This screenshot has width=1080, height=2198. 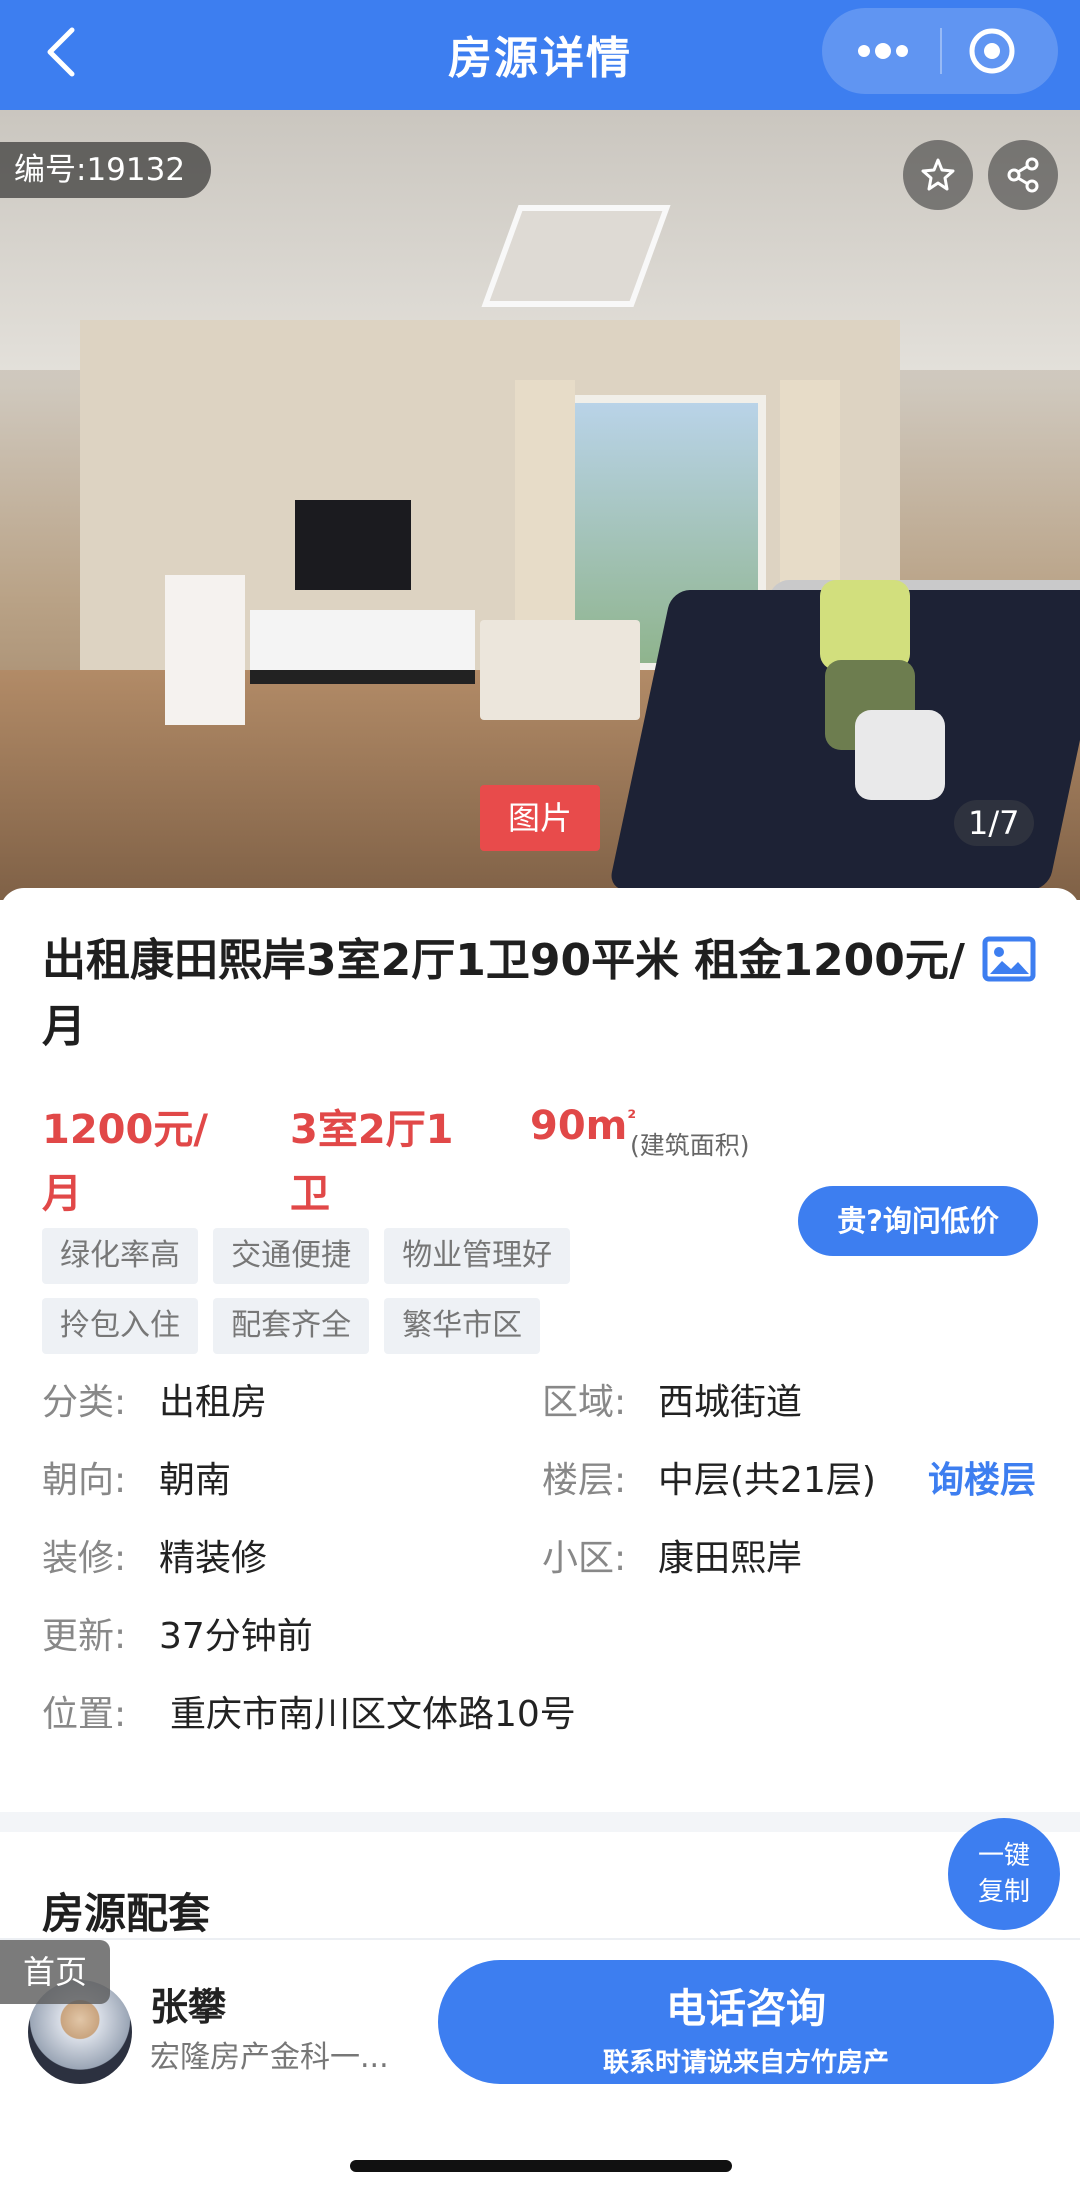 I want to click on photo-coffee-table, so click(x=560, y=670).